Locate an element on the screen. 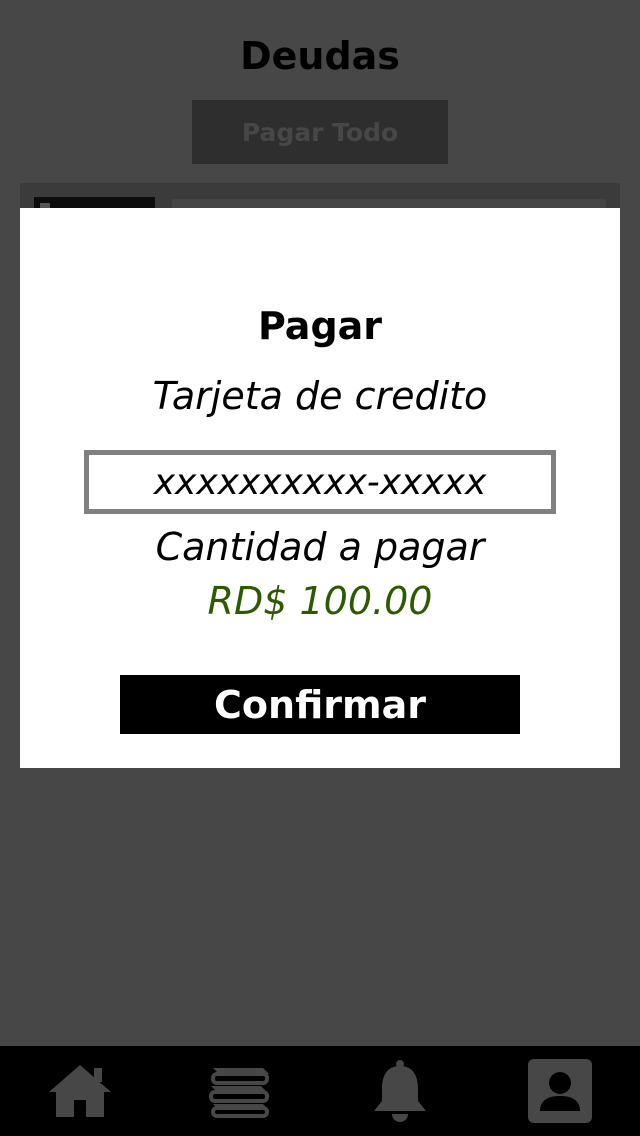 This screenshot has height=1136, width=640. nav-library is located at coordinates (240, 1091).